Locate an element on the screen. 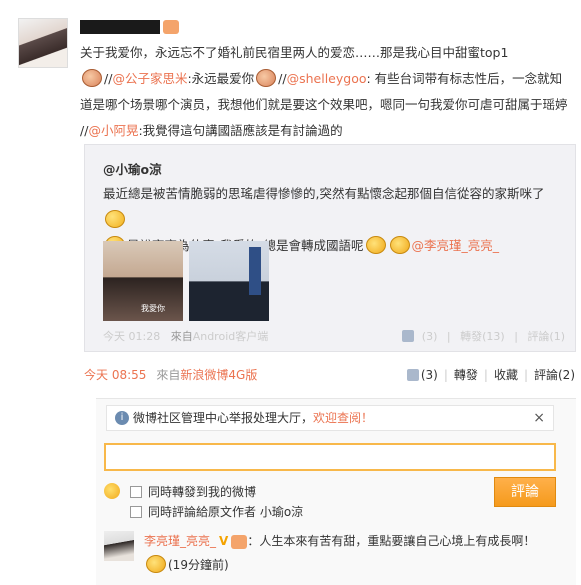 This screenshot has height=585, width=581. repost-username: @小瑜o涼 is located at coordinates (132, 168).